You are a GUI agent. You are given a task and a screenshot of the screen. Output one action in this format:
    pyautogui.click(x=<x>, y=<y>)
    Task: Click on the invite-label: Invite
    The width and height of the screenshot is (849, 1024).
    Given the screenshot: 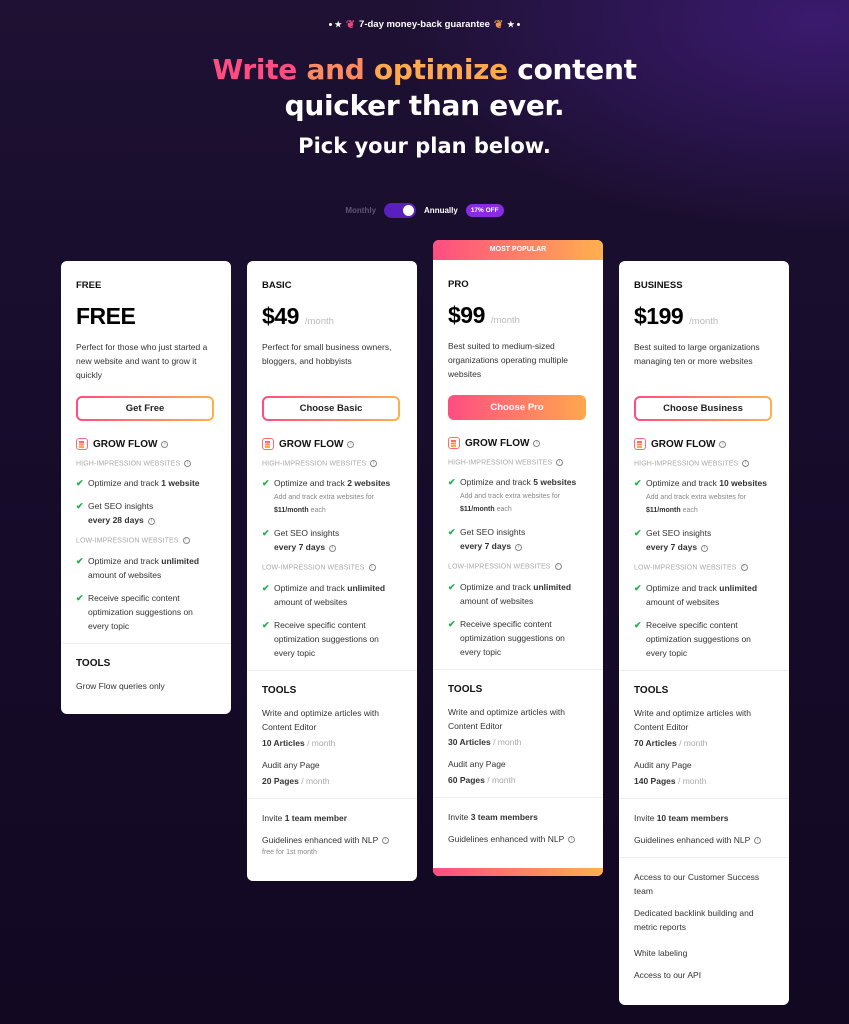 What is the action you would take?
    pyautogui.click(x=272, y=817)
    